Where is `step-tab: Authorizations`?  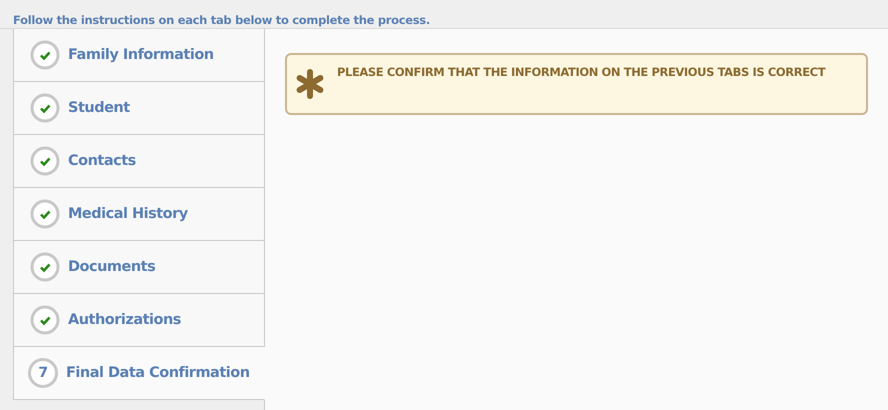
step-tab: Authorizations is located at coordinates (139, 320).